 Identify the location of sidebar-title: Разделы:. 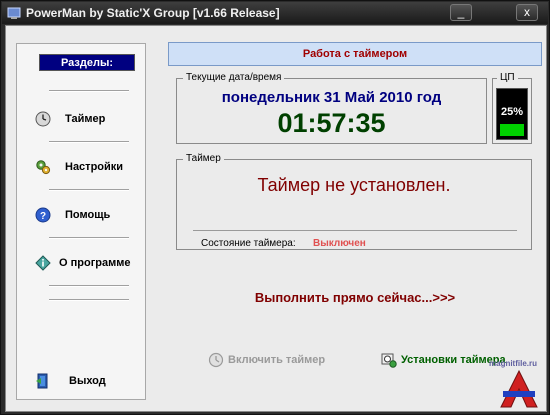
(87, 62).